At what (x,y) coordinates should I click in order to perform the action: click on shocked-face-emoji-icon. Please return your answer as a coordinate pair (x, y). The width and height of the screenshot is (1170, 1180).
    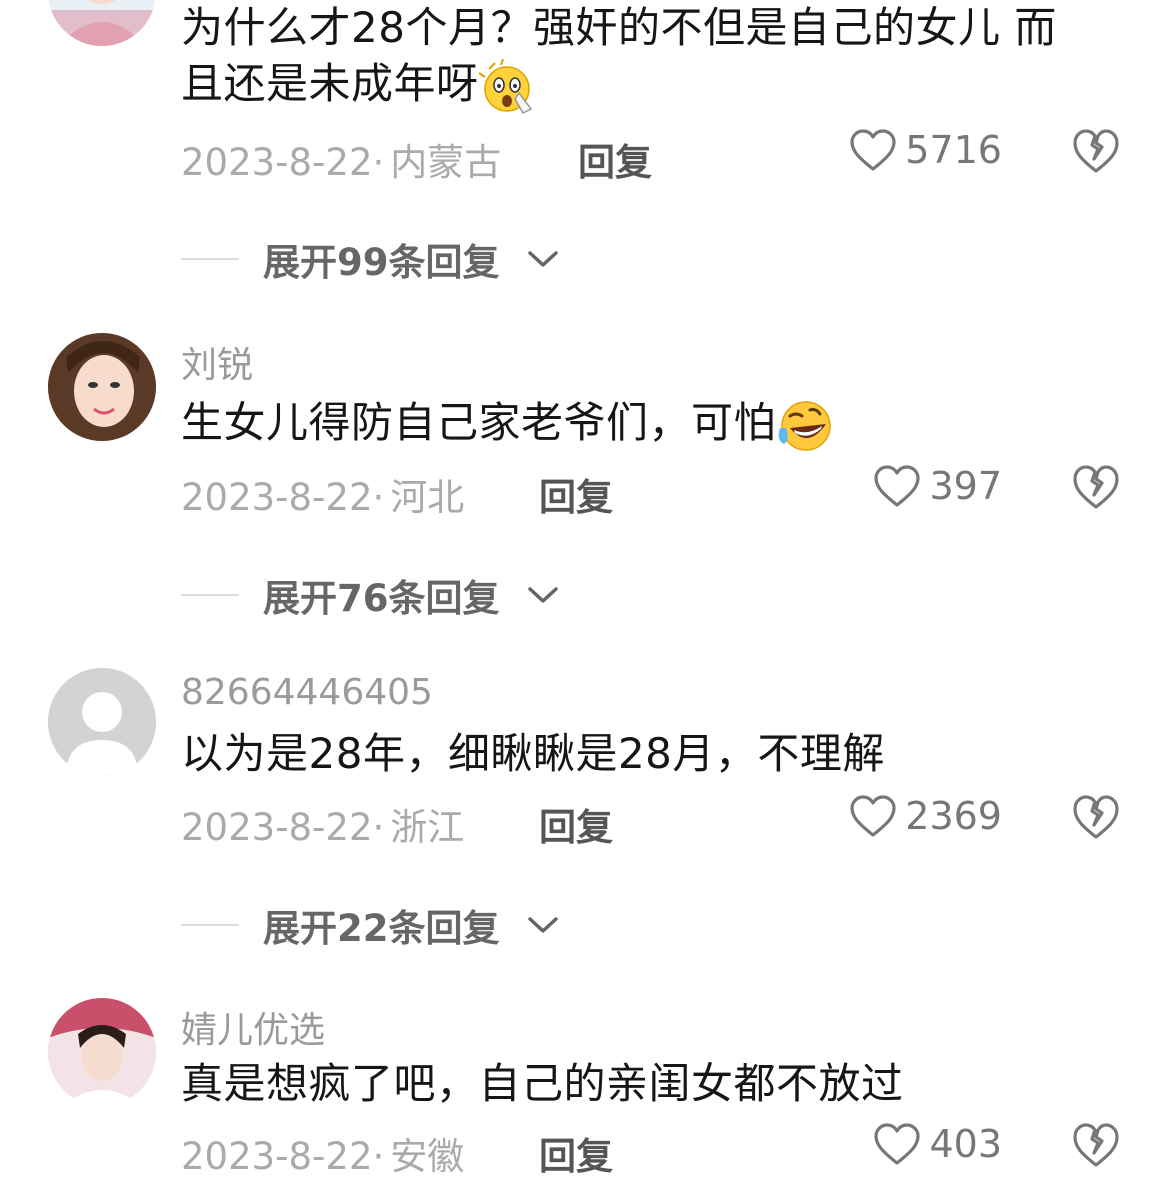
    Looking at the image, I should click on (506, 86).